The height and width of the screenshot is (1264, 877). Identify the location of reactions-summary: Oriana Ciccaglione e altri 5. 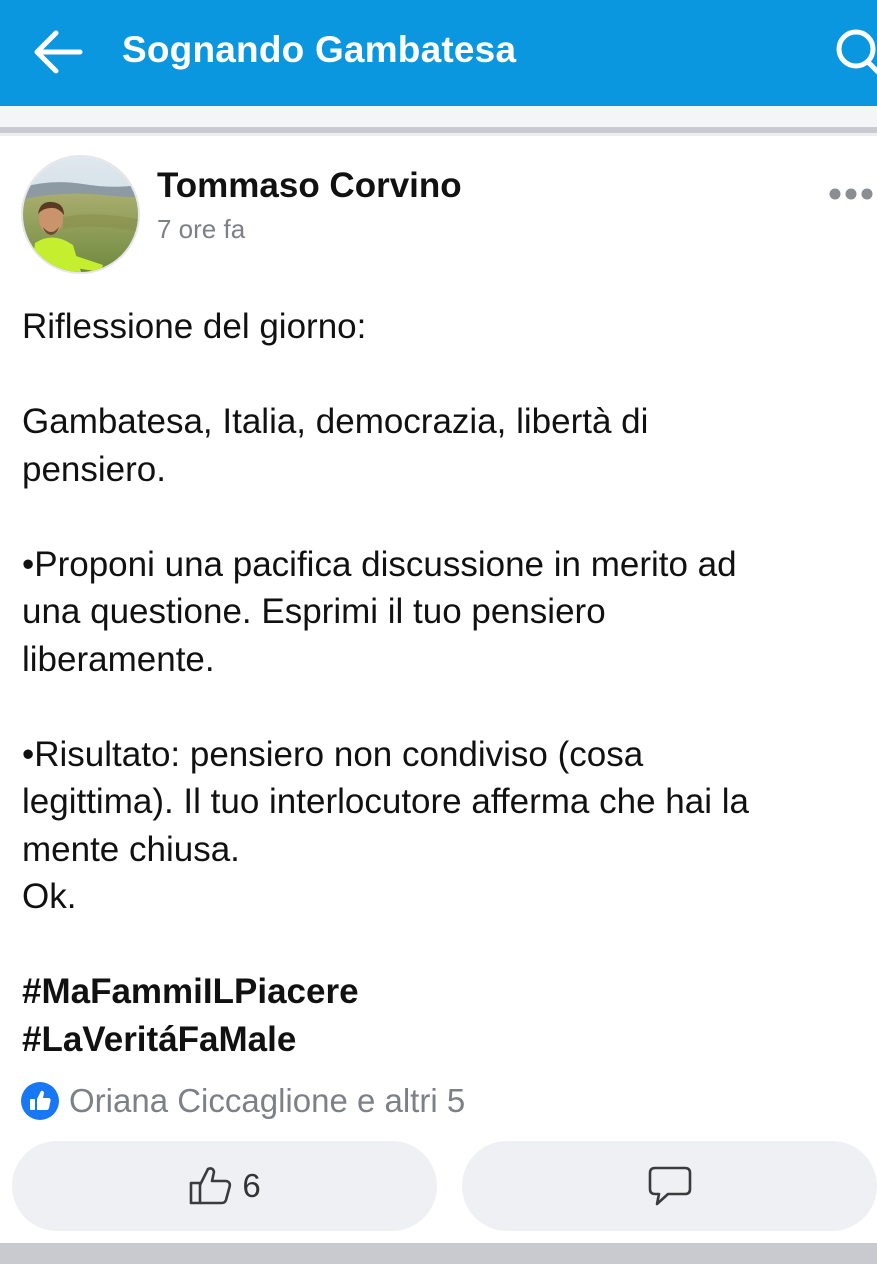
(242, 1101).